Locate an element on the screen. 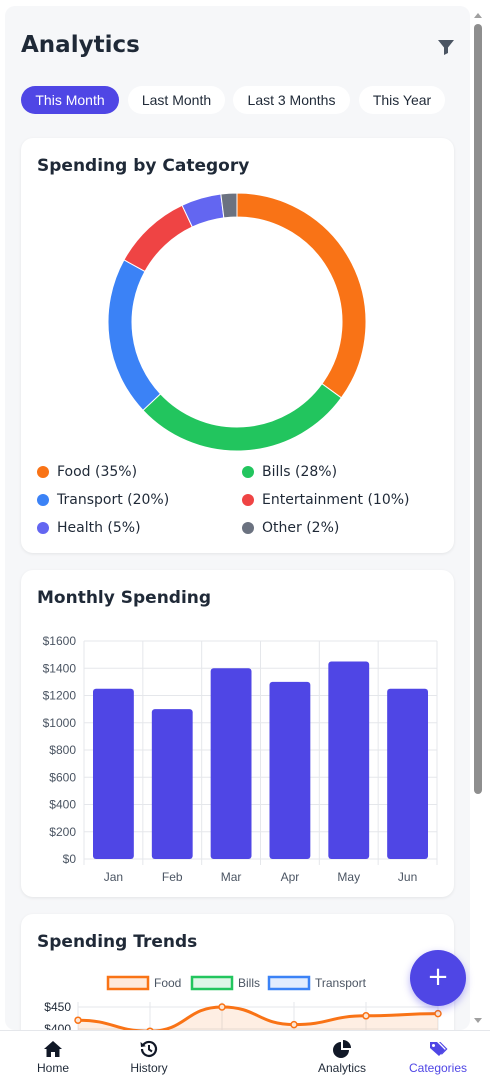 The image size is (490, 1086). bar-jan is located at coordinates (113, 773).